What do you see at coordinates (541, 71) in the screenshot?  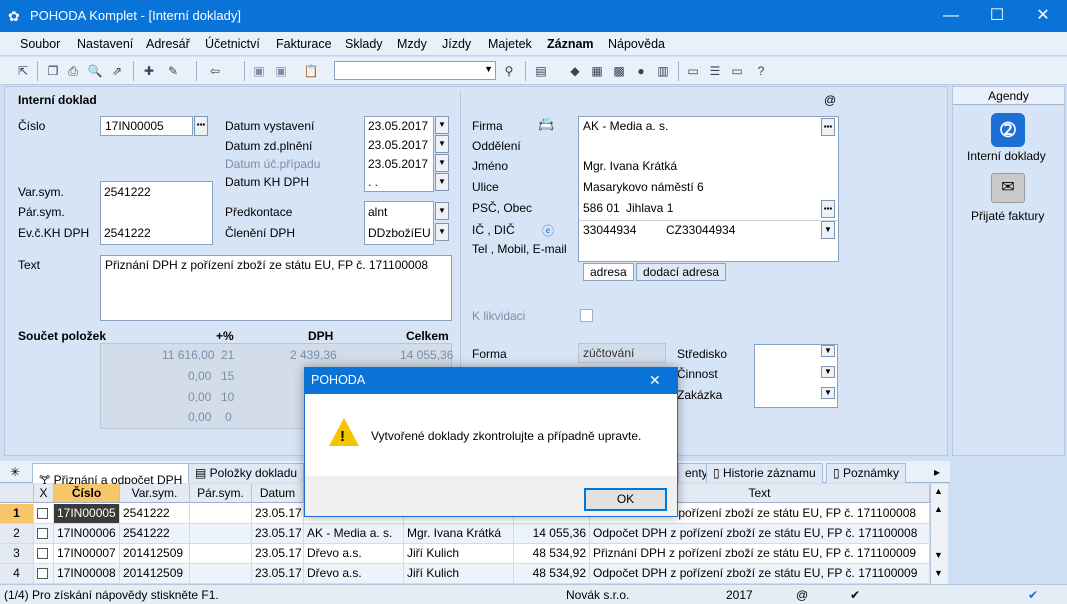 I see `agenda-icon: ▤` at bounding box center [541, 71].